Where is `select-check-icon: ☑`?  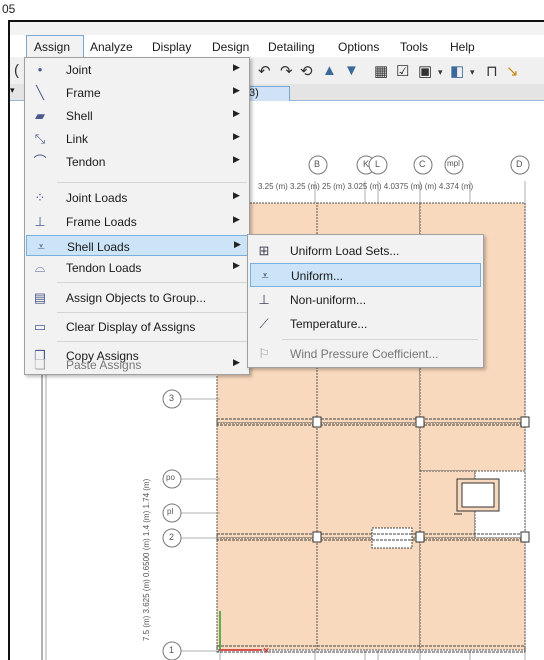
select-check-icon: ☑ is located at coordinates (402, 71).